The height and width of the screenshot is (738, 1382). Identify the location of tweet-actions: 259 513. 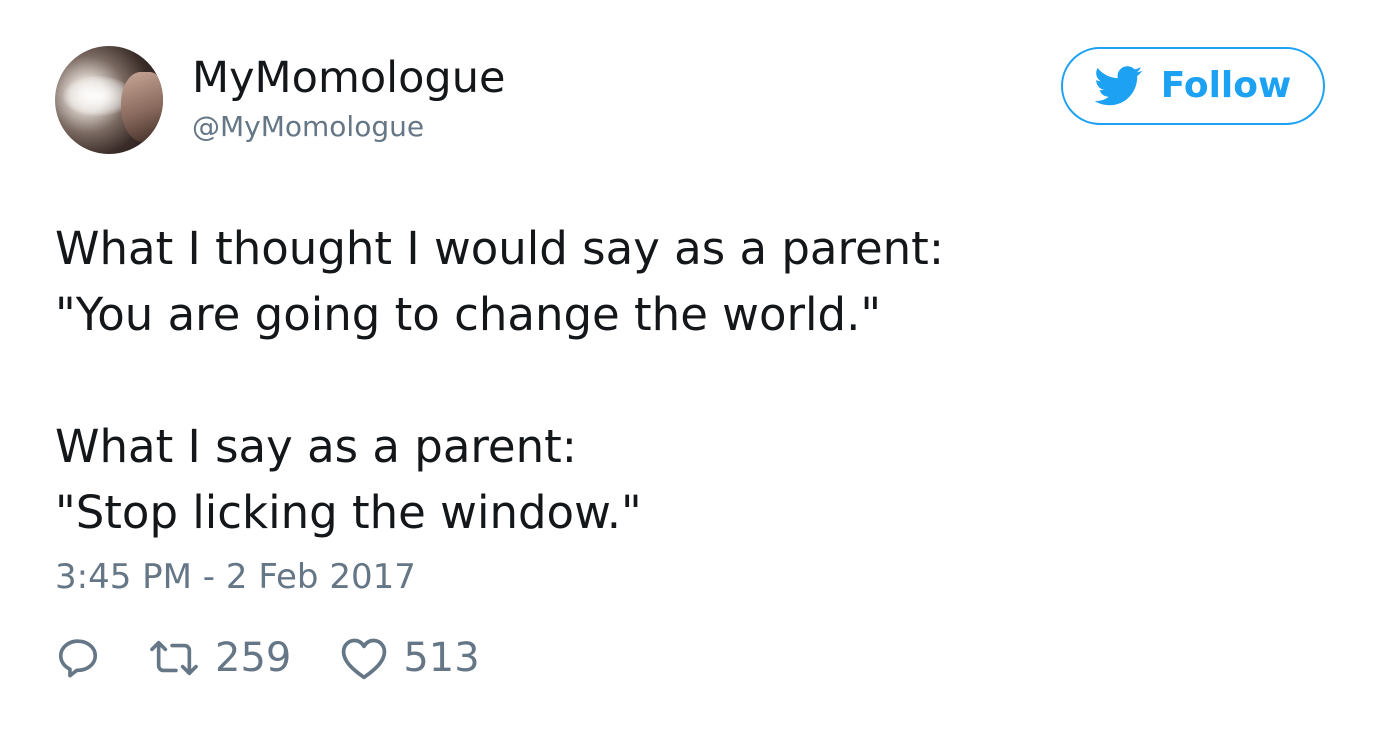
(267, 658).